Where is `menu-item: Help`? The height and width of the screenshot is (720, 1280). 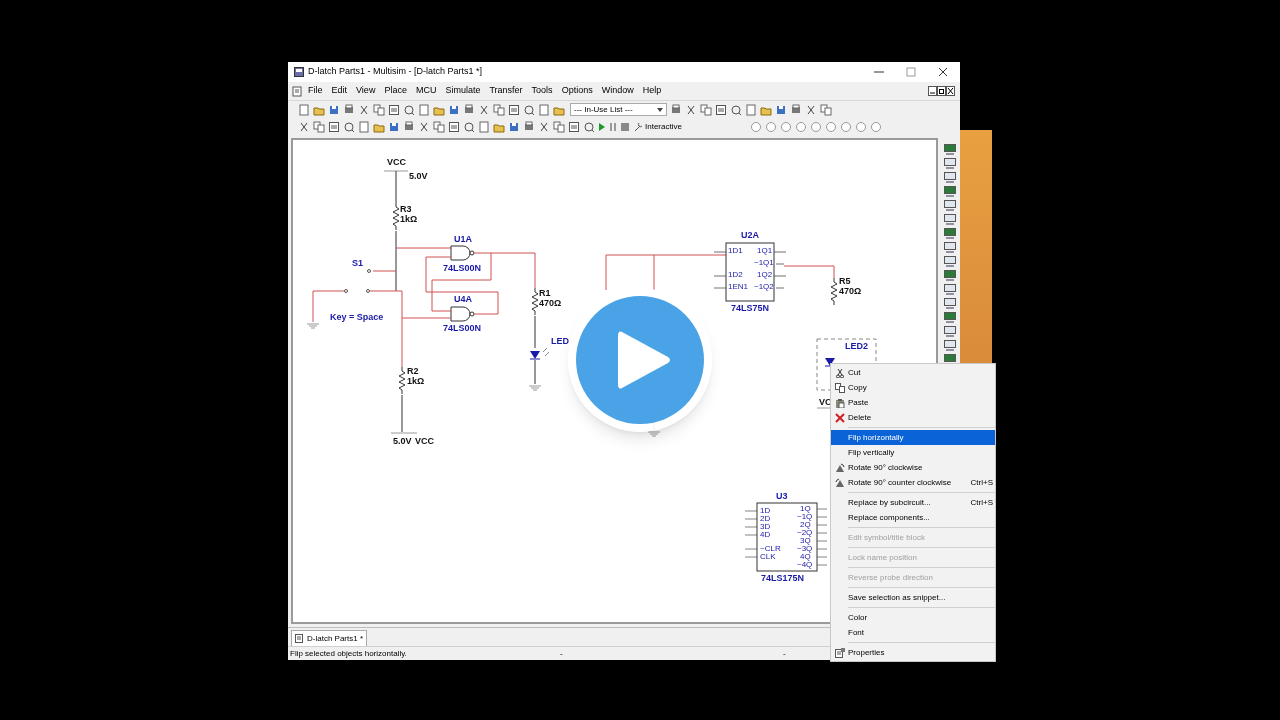
menu-item: Help is located at coordinates (652, 91).